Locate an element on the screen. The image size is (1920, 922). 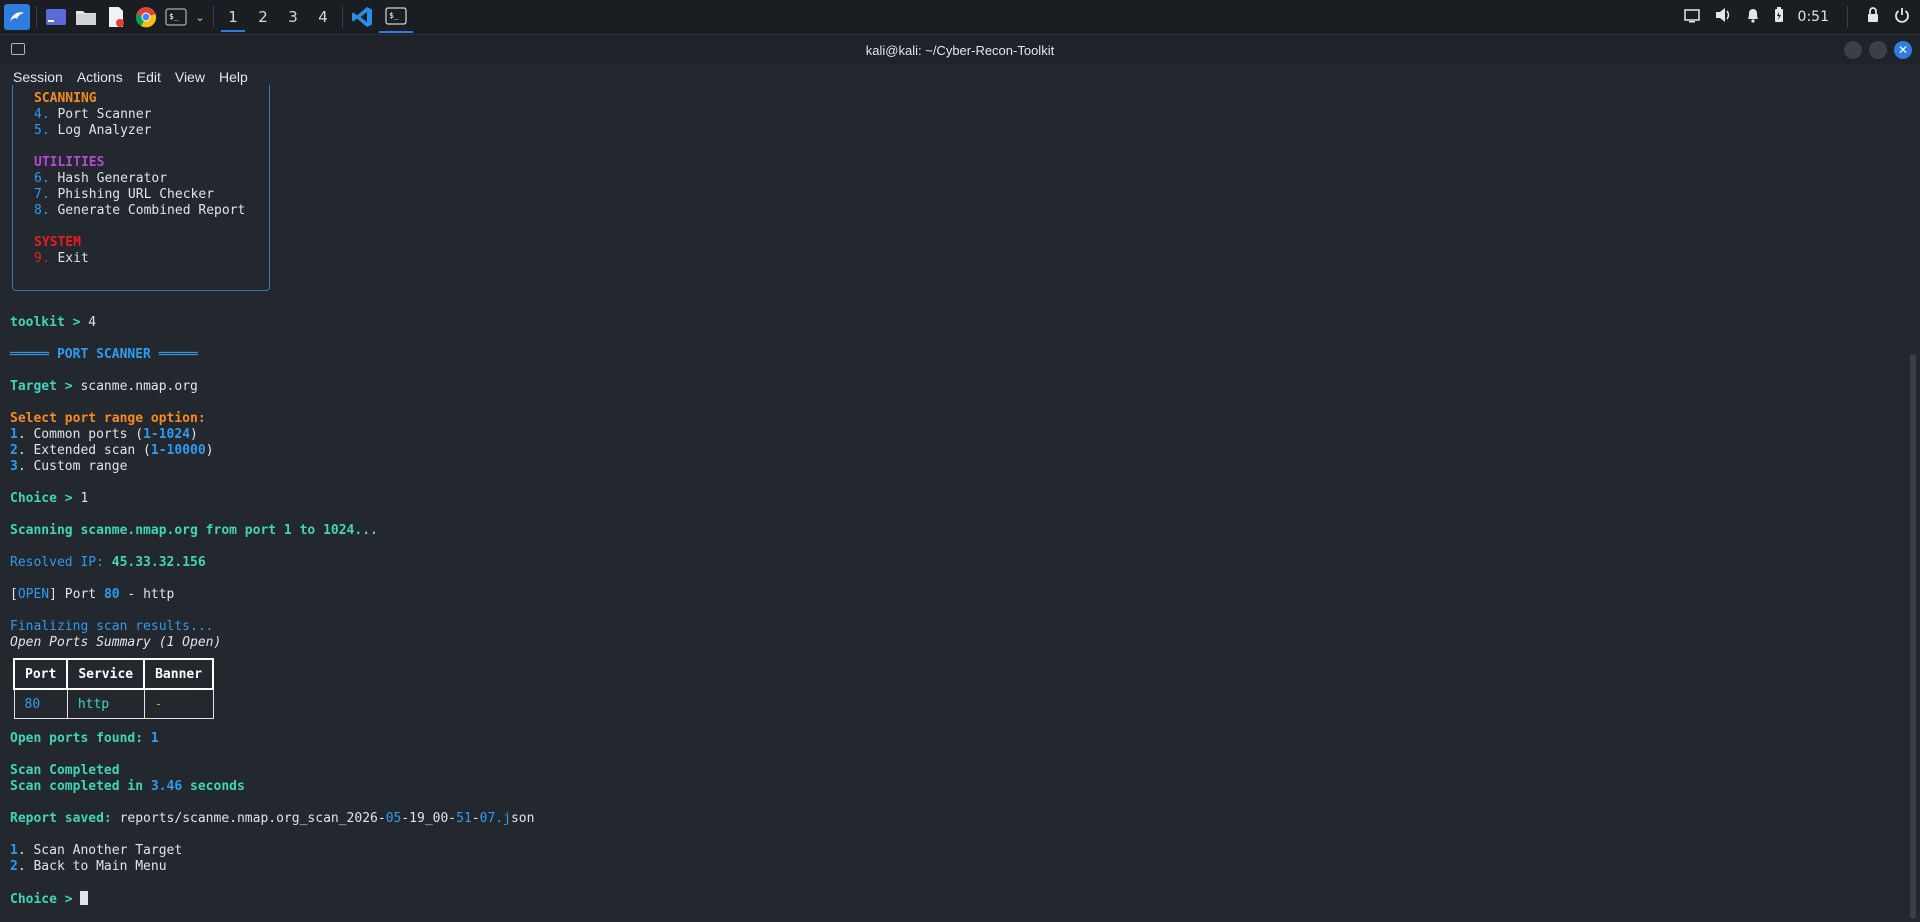
workspace-label: 4 is located at coordinates (323, 17).